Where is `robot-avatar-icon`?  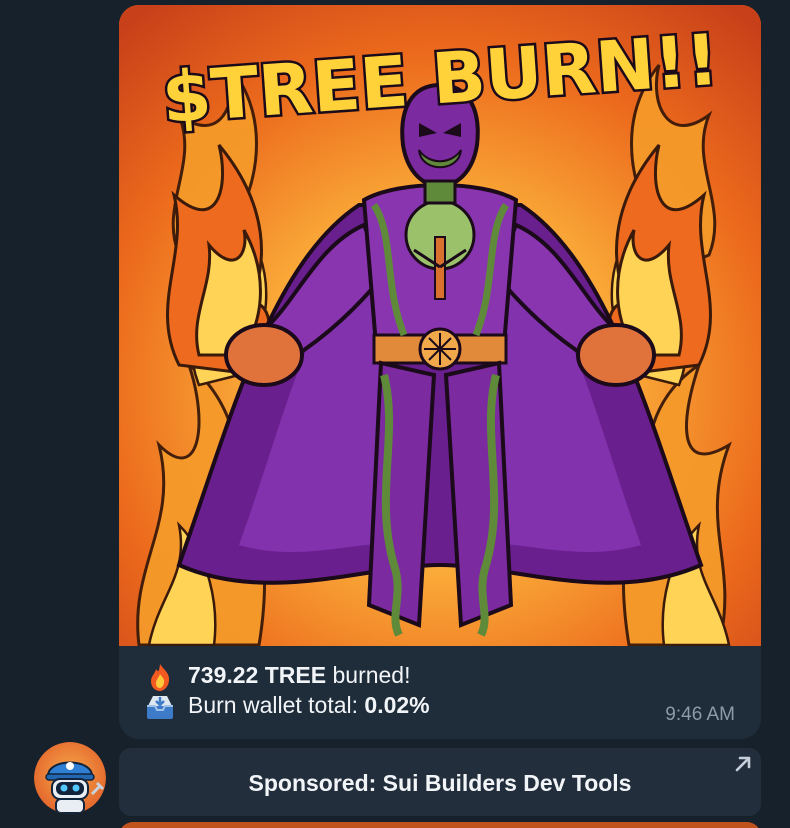 robot-avatar-icon is located at coordinates (70, 778).